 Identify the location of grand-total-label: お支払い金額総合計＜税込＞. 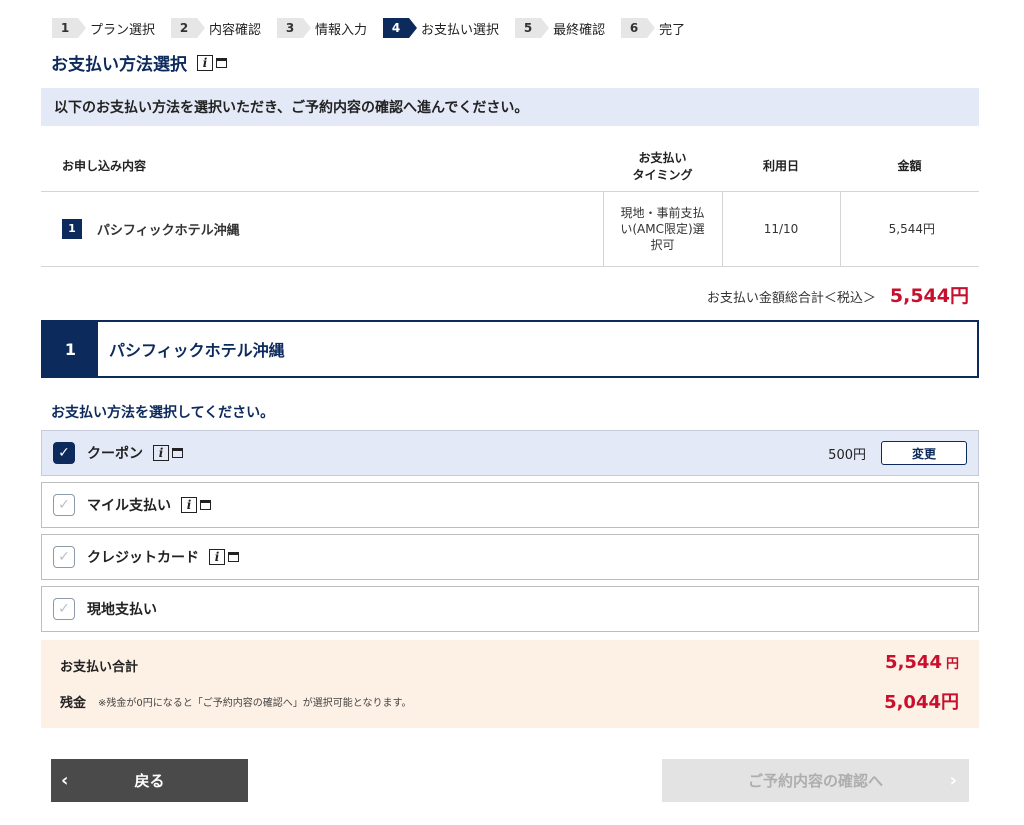
(791, 298).